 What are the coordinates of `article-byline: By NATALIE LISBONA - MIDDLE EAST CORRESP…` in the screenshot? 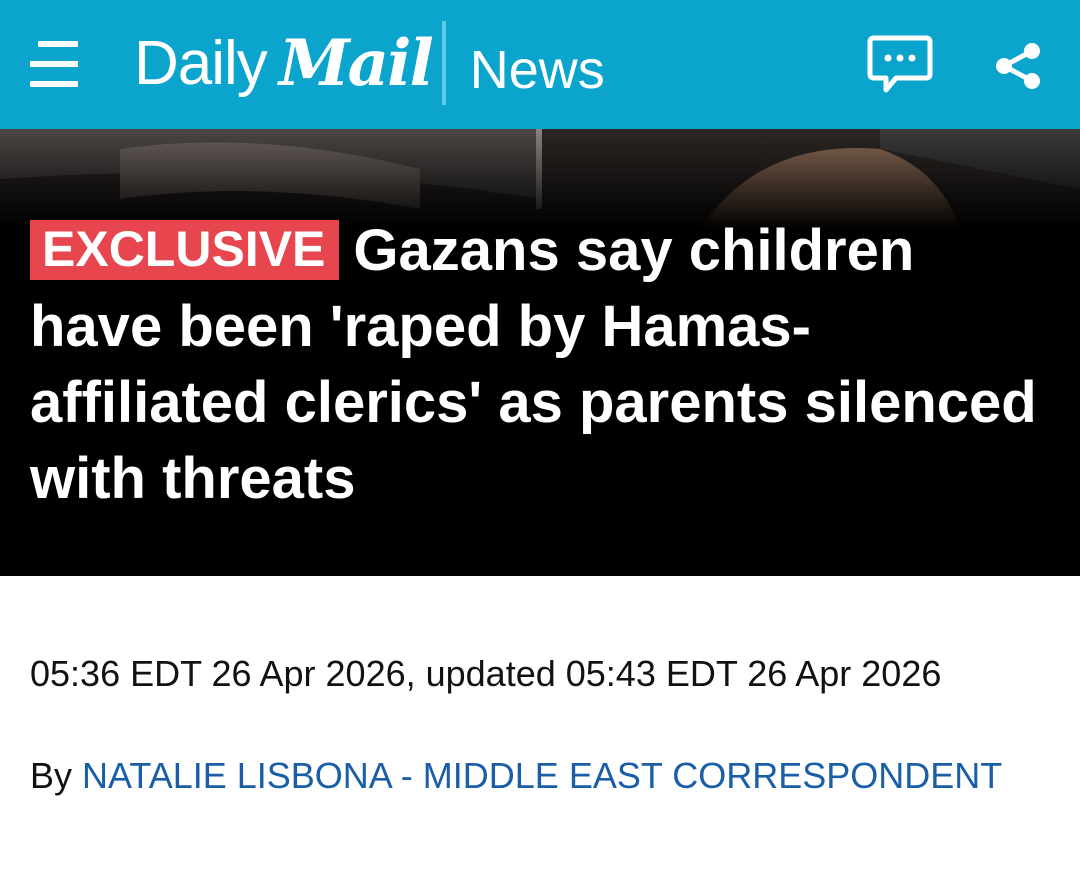 It's located at (540, 776).